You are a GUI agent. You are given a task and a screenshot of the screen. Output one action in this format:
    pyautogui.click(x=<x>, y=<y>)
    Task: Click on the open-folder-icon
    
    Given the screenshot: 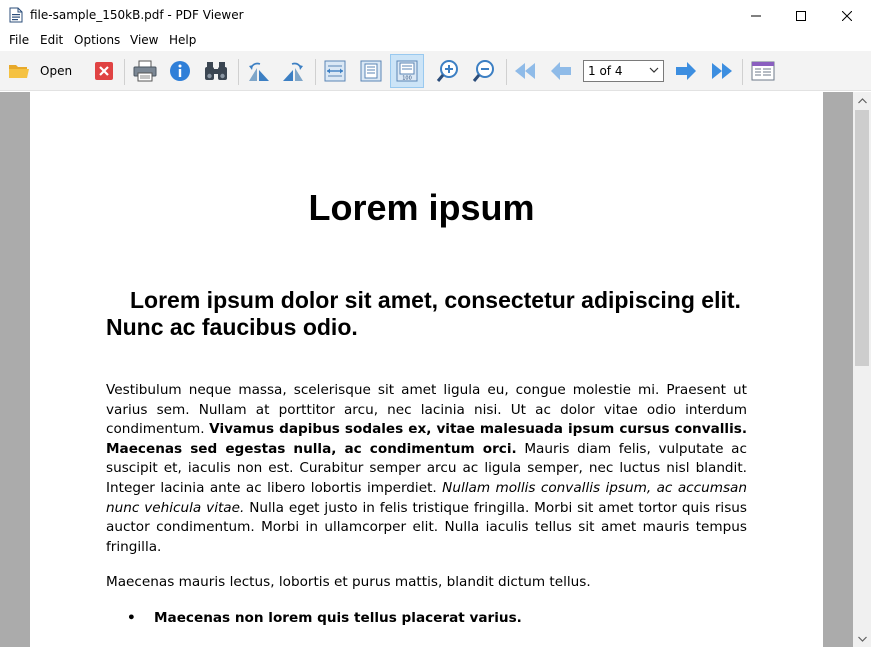 What is the action you would take?
    pyautogui.click(x=19, y=71)
    